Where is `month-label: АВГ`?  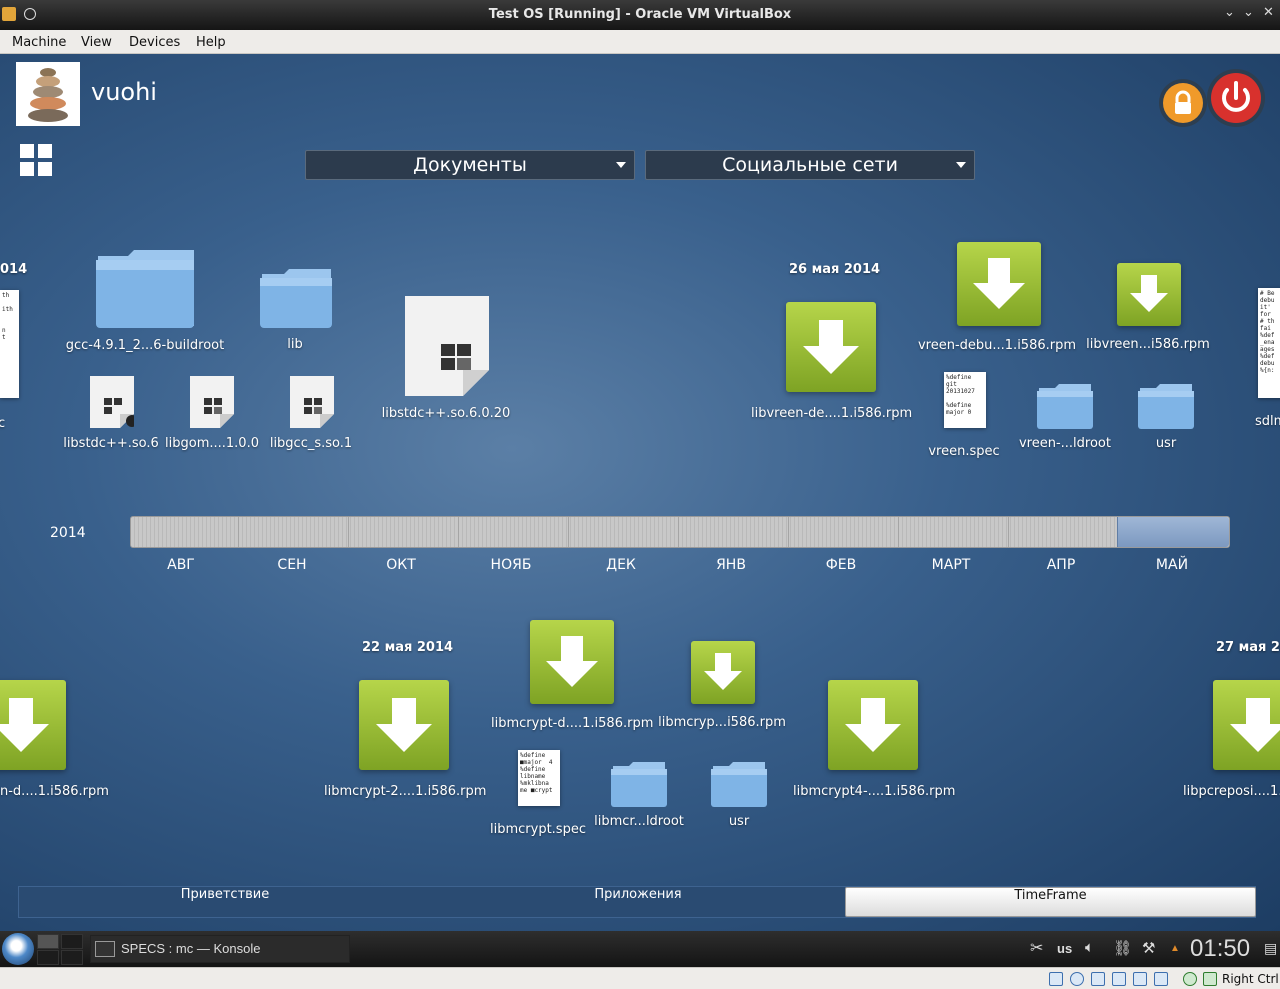 month-label: АВГ is located at coordinates (181, 565).